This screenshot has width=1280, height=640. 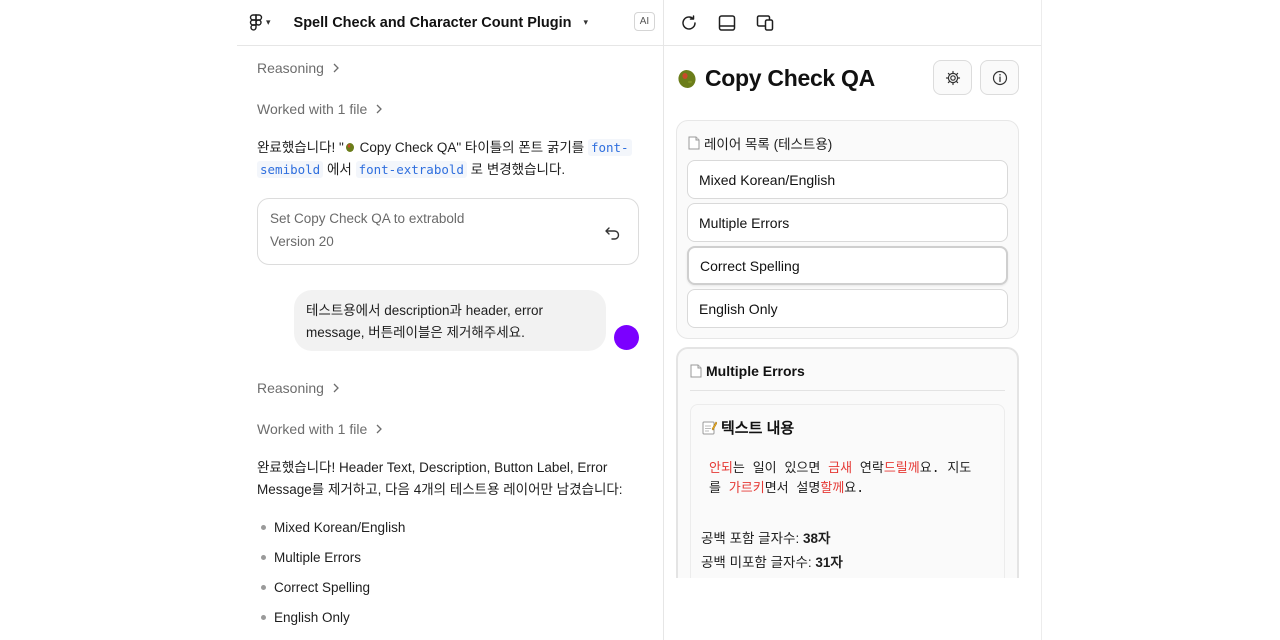 I want to click on device-preview-icon, so click(x=765, y=22).